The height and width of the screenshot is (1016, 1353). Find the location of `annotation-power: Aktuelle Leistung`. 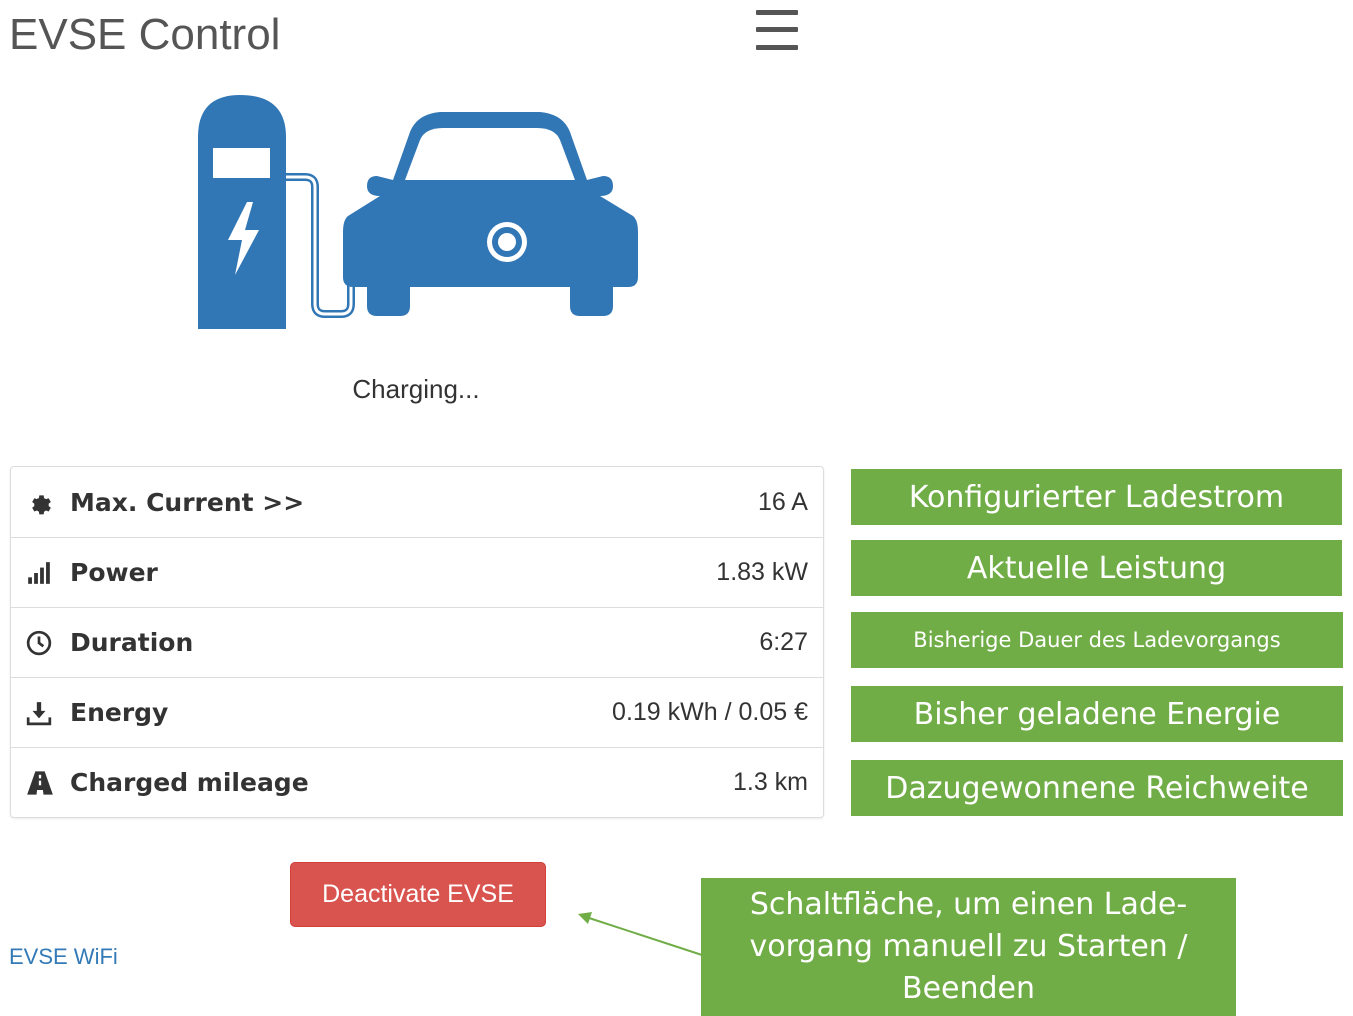

annotation-power: Aktuelle Leistung is located at coordinates (1096, 568).